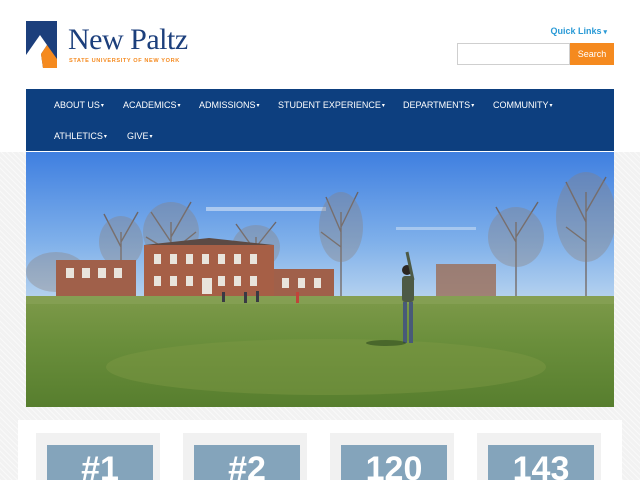 This screenshot has width=640, height=480. What do you see at coordinates (438, 105) in the screenshot?
I see `nav-item-departments: DEPARTMENTS▾` at bounding box center [438, 105].